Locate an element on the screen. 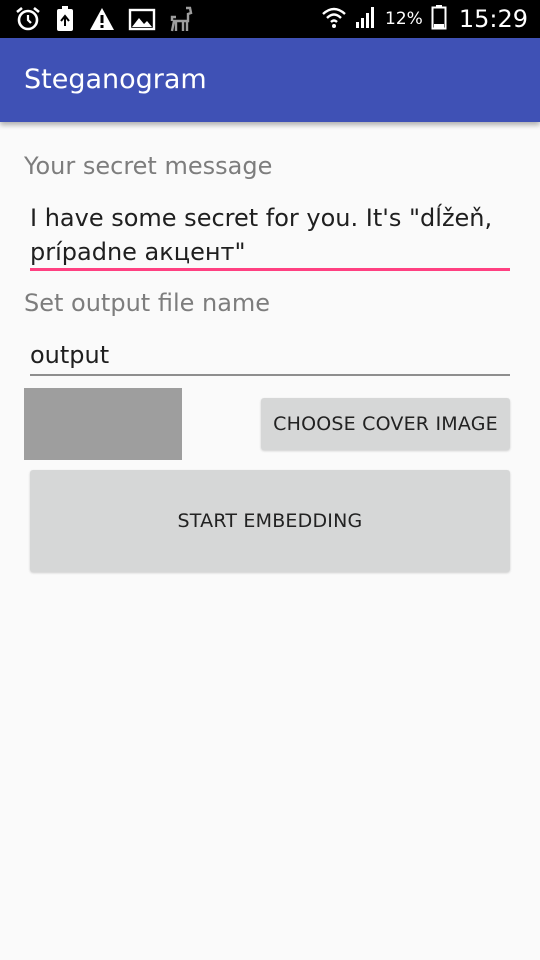 This screenshot has width=540, height=960. system-icons: 12% 15:29 is located at coordinates (424, 19).